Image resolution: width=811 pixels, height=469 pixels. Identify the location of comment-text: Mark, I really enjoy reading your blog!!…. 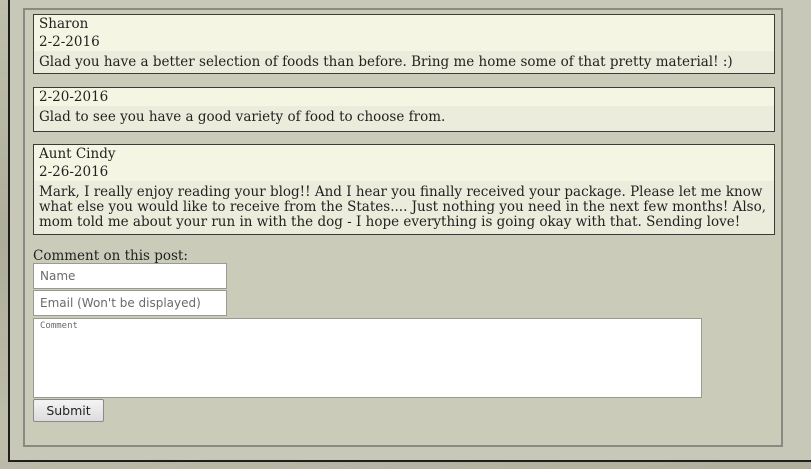
(402, 207).